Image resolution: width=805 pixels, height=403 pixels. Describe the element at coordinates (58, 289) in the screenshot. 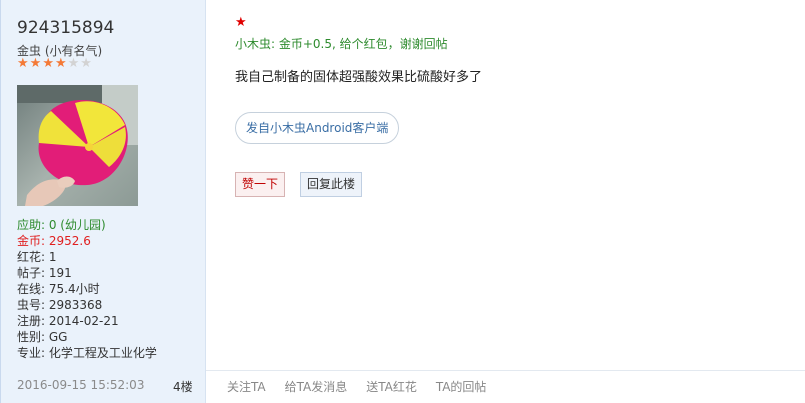

I see `user-stat-row: 在线: 75.4小时` at that location.